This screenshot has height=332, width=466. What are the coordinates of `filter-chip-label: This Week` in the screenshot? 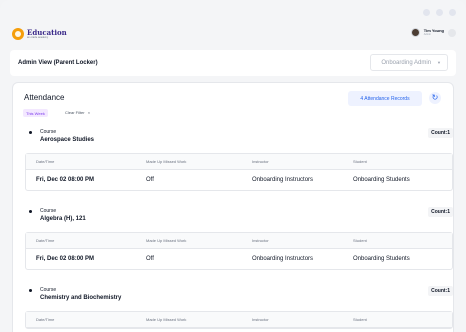 It's located at (35, 113).